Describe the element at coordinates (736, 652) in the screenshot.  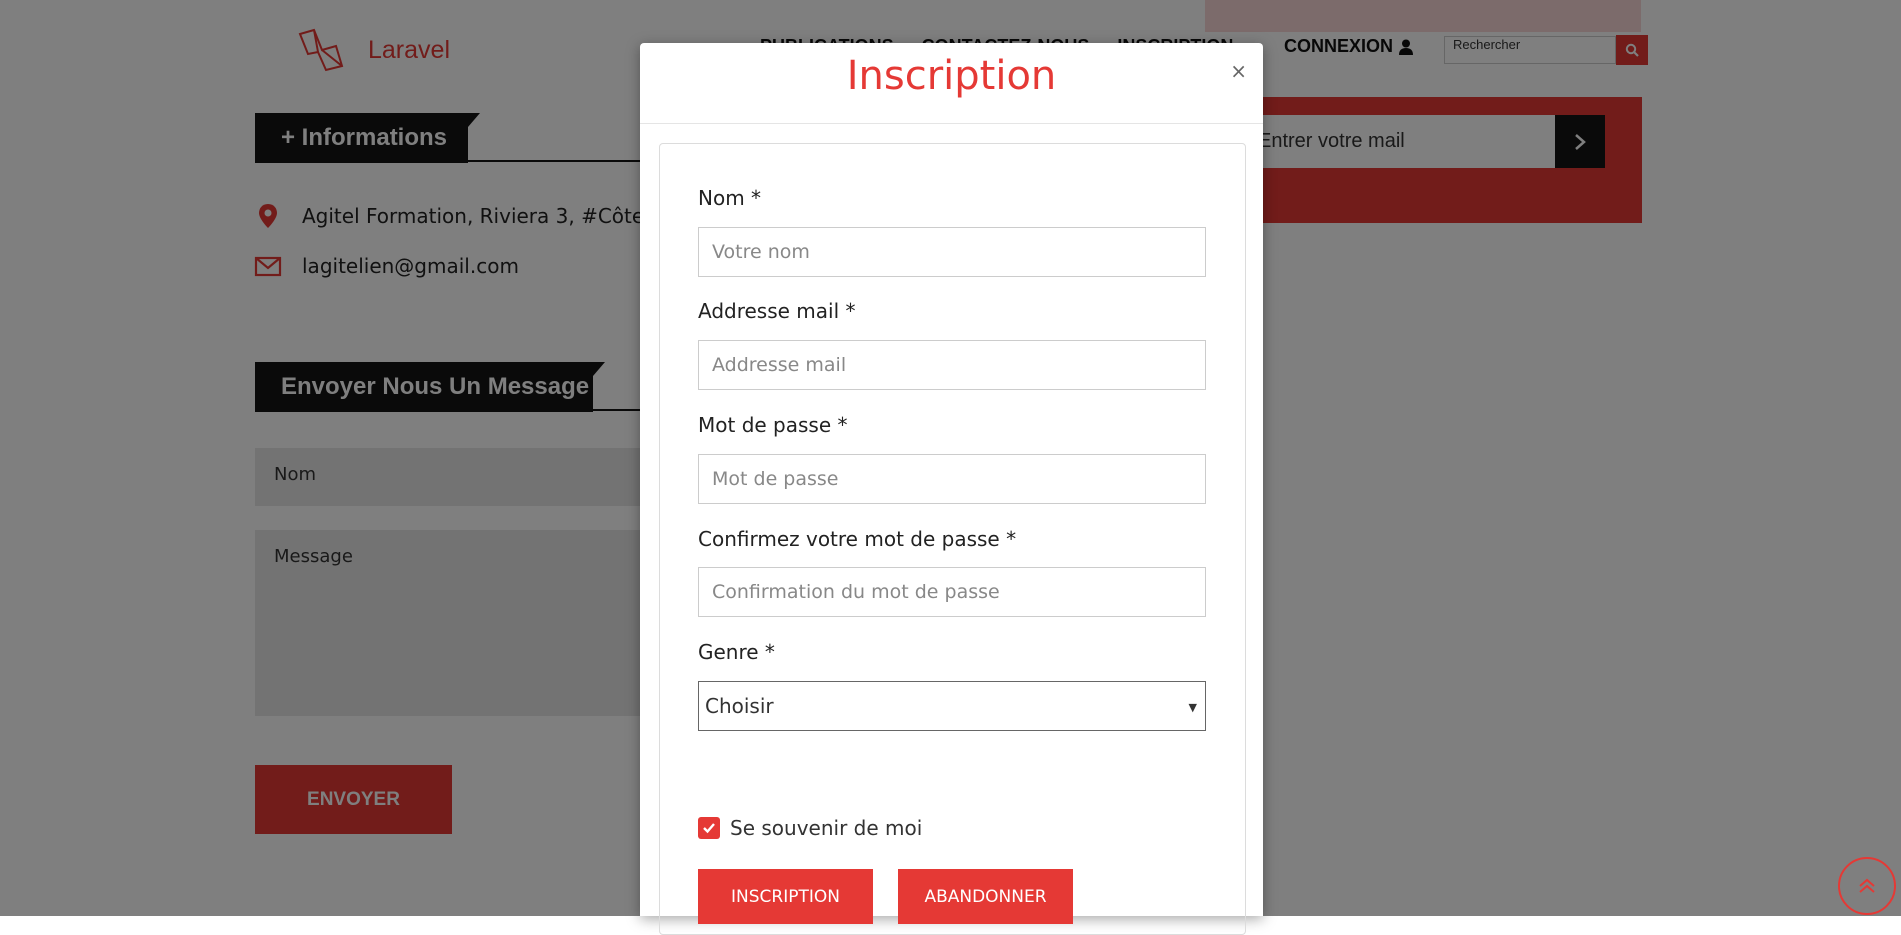
I see `genre-label: Genre *` at that location.